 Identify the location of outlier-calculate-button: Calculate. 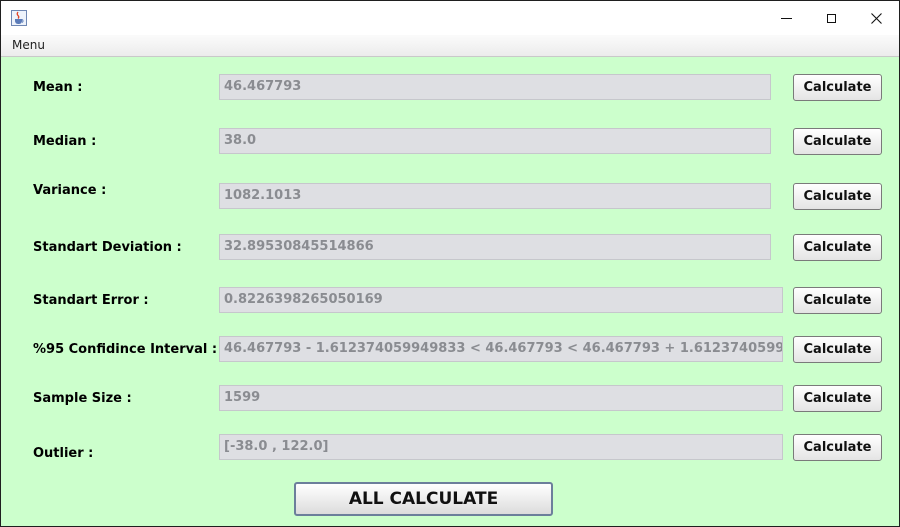
(837, 447).